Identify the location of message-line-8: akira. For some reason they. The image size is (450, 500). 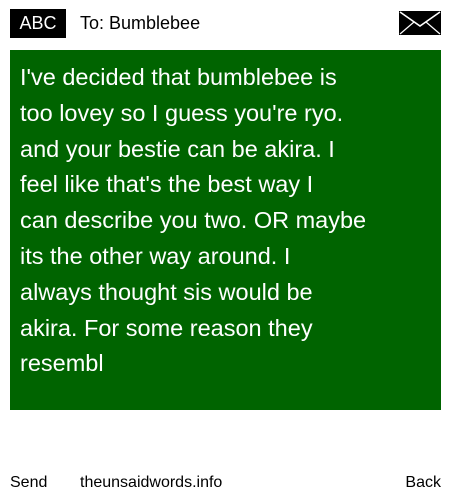
(166, 327).